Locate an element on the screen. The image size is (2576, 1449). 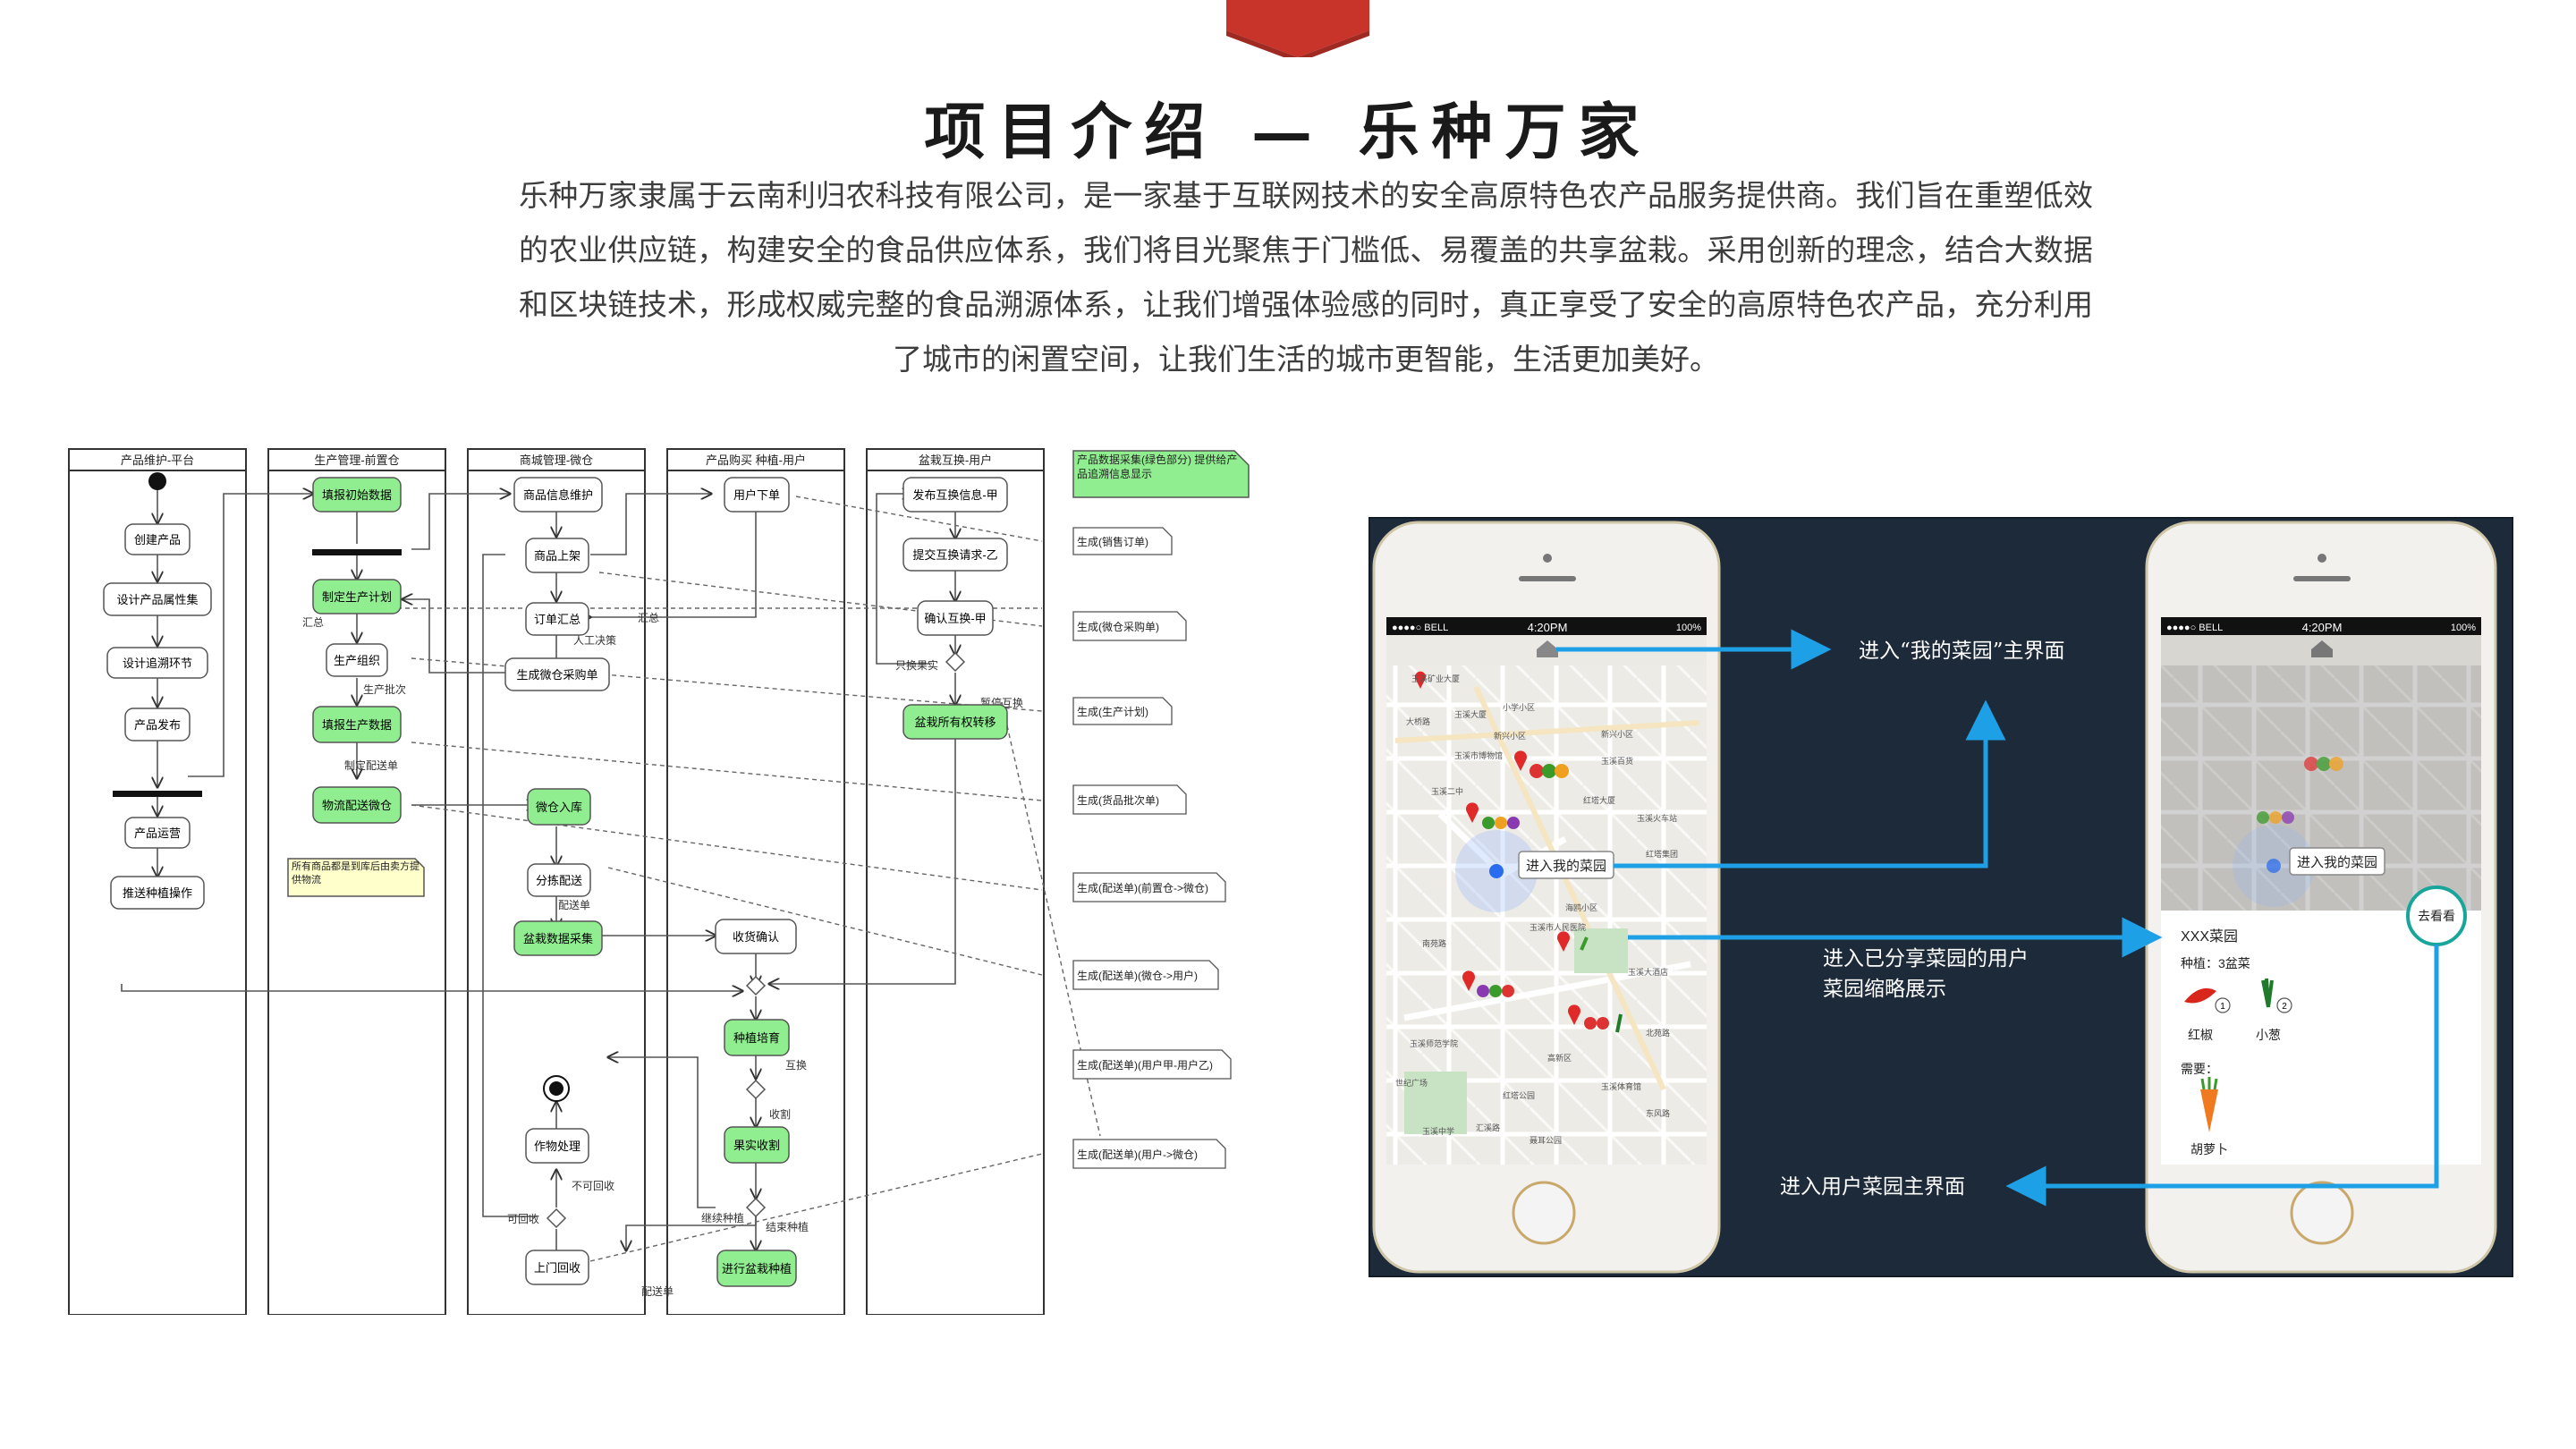
svg-text: 玉溪市博物馆 is located at coordinates (1478, 755).